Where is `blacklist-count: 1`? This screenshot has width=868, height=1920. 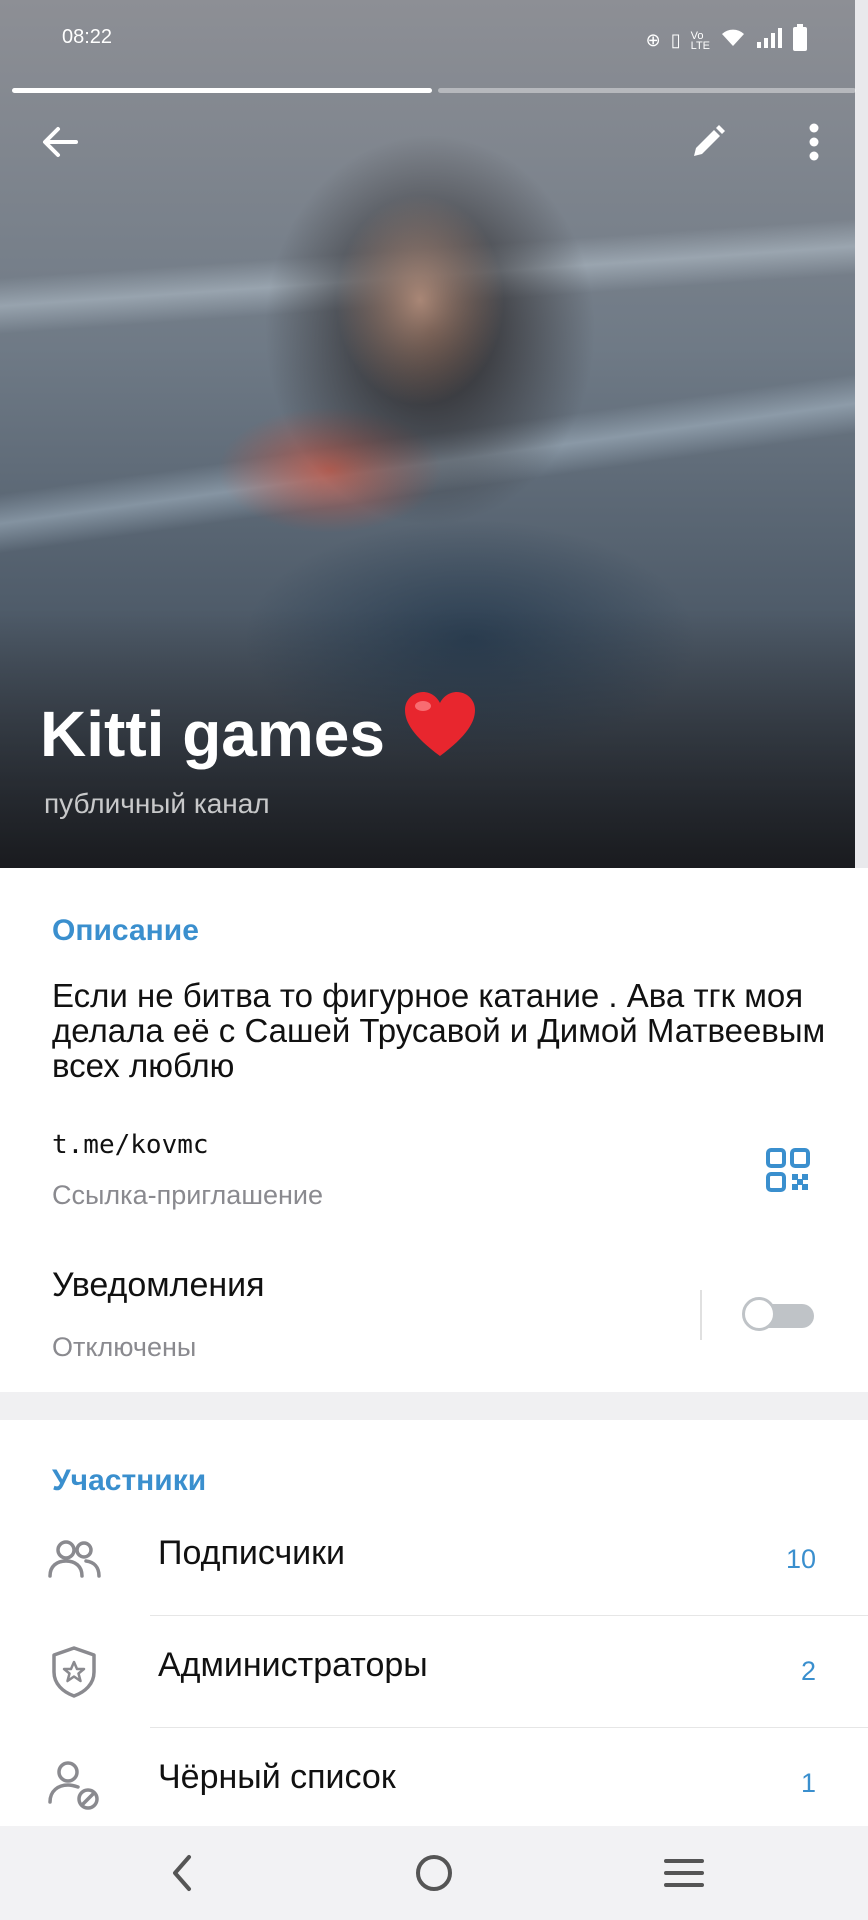
blacklist-count: 1 is located at coordinates (808, 1783).